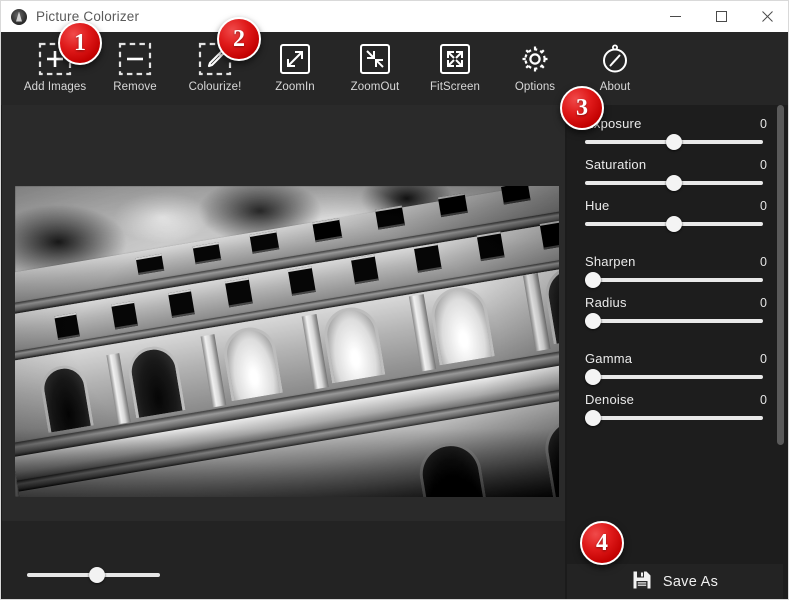  I want to click on compass-icon, so click(615, 59).